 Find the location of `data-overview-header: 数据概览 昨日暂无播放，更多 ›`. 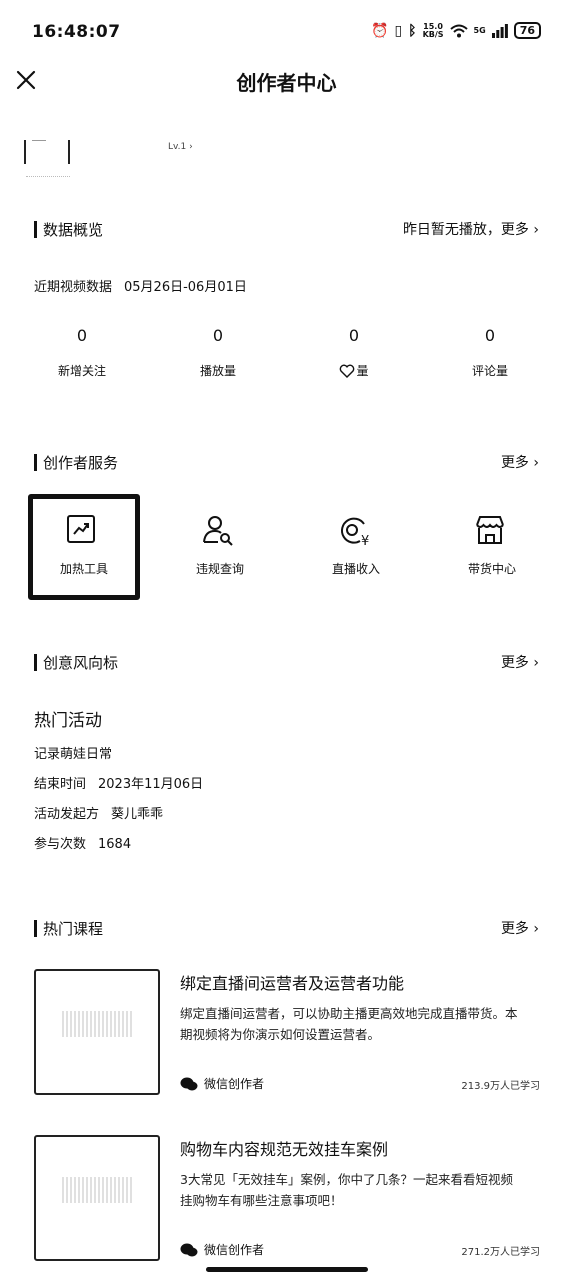

data-overview-header: 数据概览 昨日暂无播放，更多 › is located at coordinates (286, 229).